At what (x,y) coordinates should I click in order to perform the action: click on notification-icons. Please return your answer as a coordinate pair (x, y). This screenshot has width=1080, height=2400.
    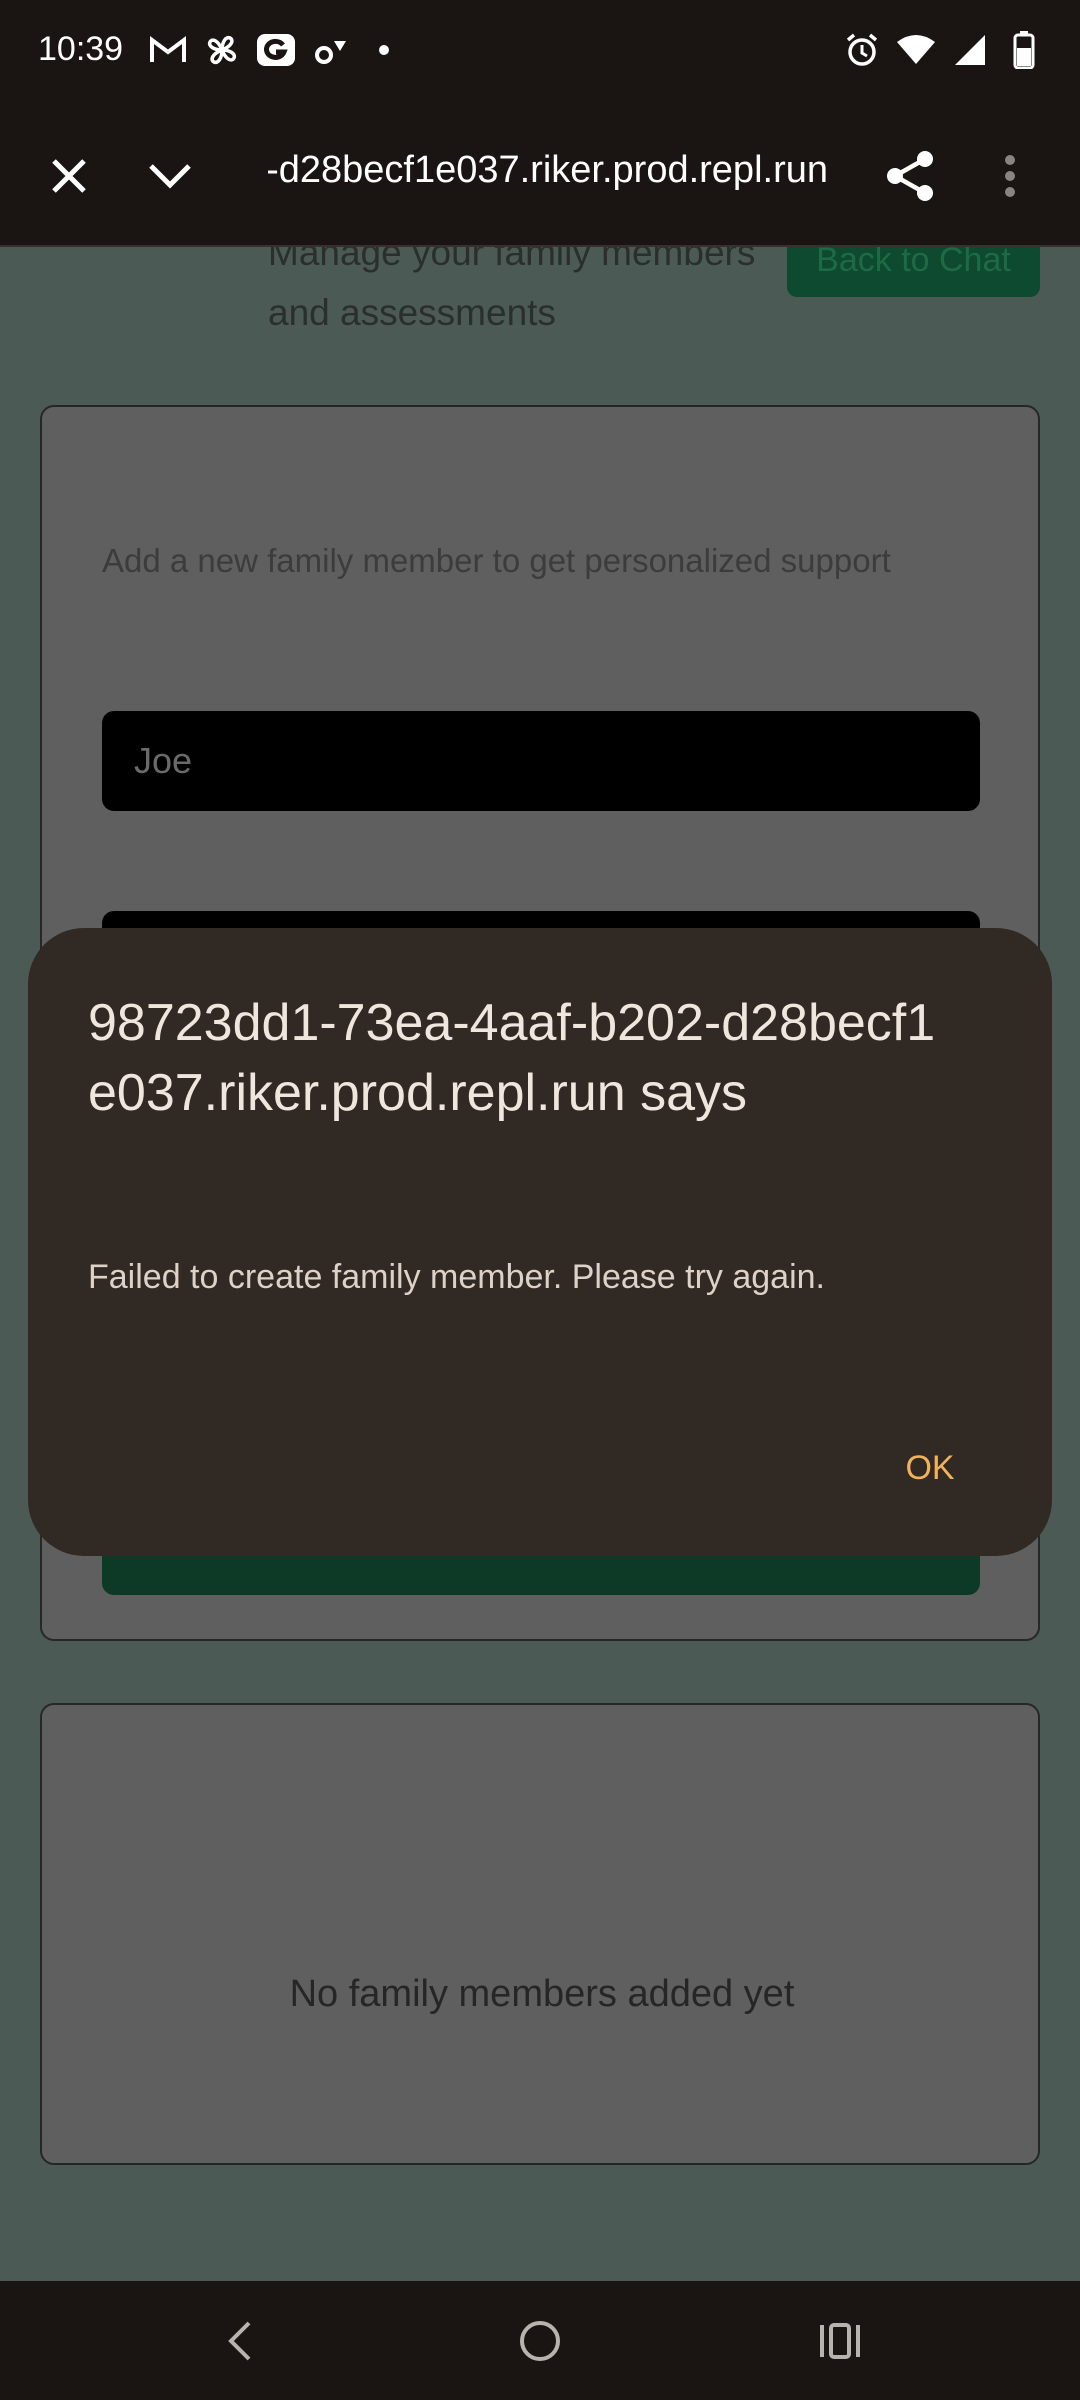
    Looking at the image, I should click on (276, 50).